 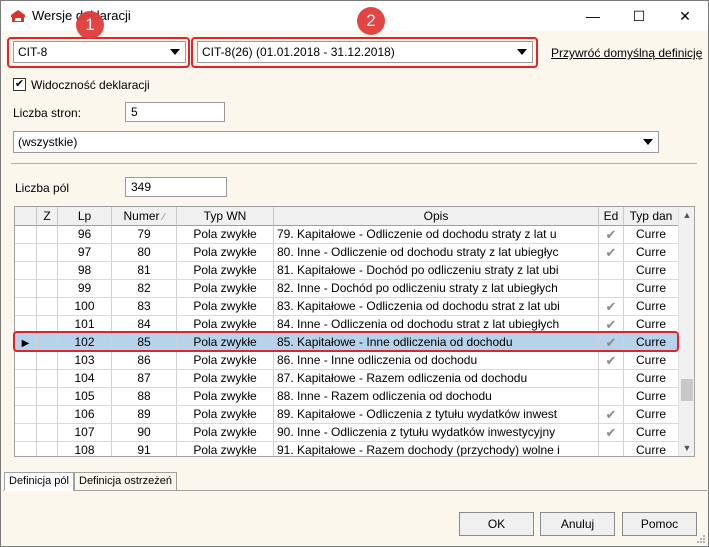 What do you see at coordinates (85, 433) in the screenshot?
I see `lp-cell: 107` at bounding box center [85, 433].